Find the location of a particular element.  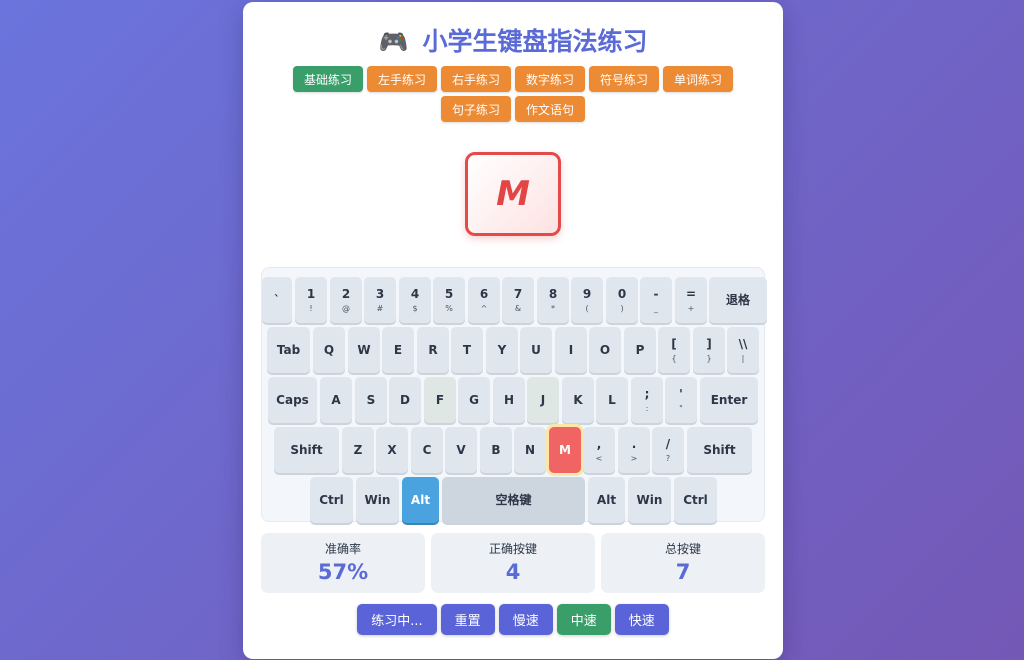

key-enter: Enter is located at coordinates (729, 400).